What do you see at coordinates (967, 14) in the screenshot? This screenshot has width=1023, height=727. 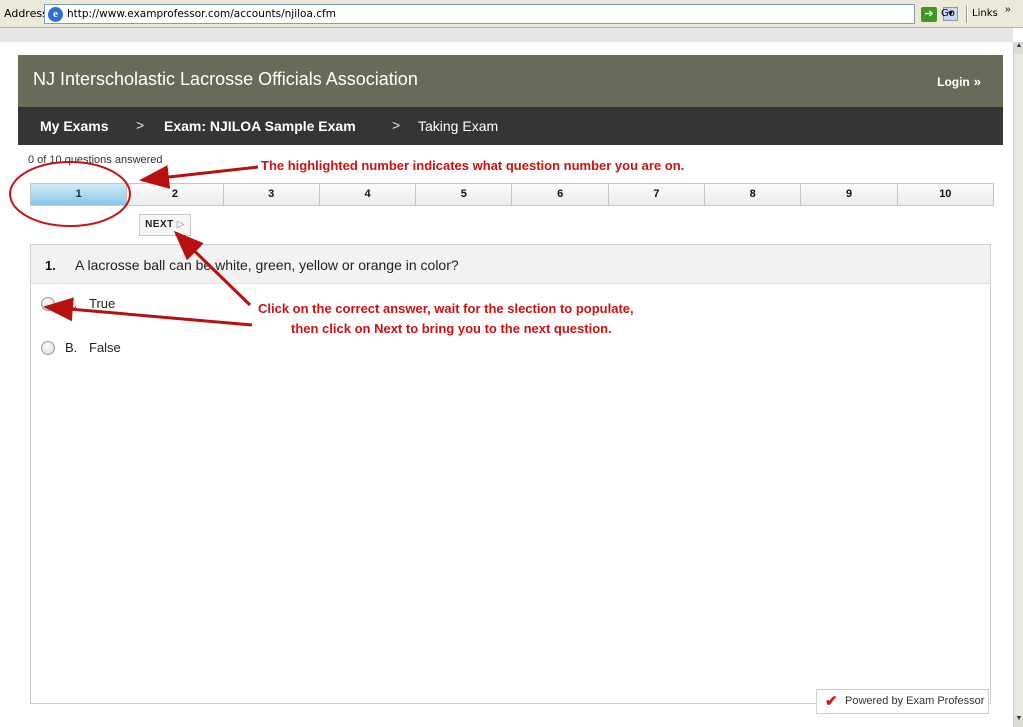 I see `toolbar-separator` at bounding box center [967, 14].